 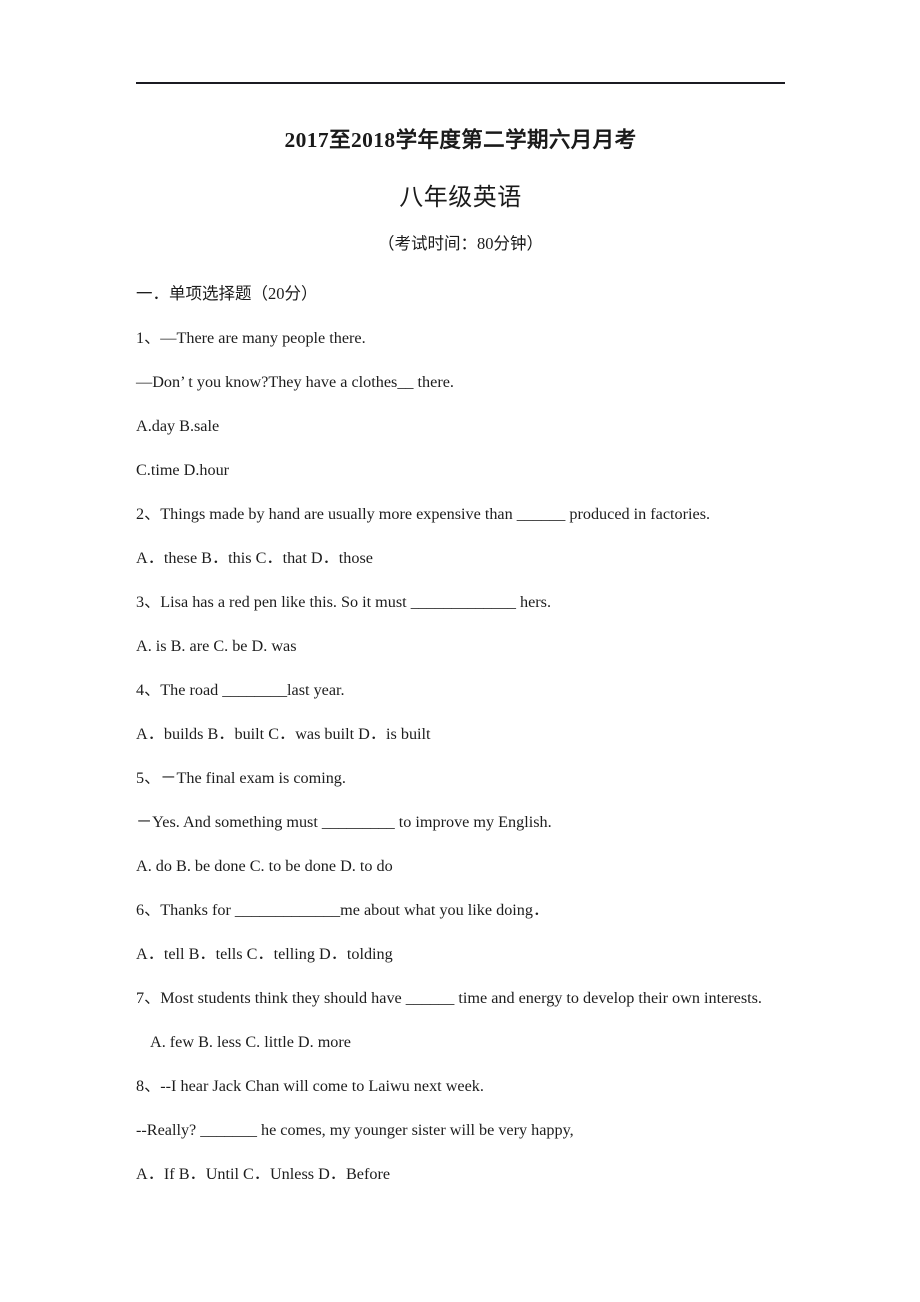 I want to click on question-4-stem: 4、The road ________last year., so click(x=240, y=690).